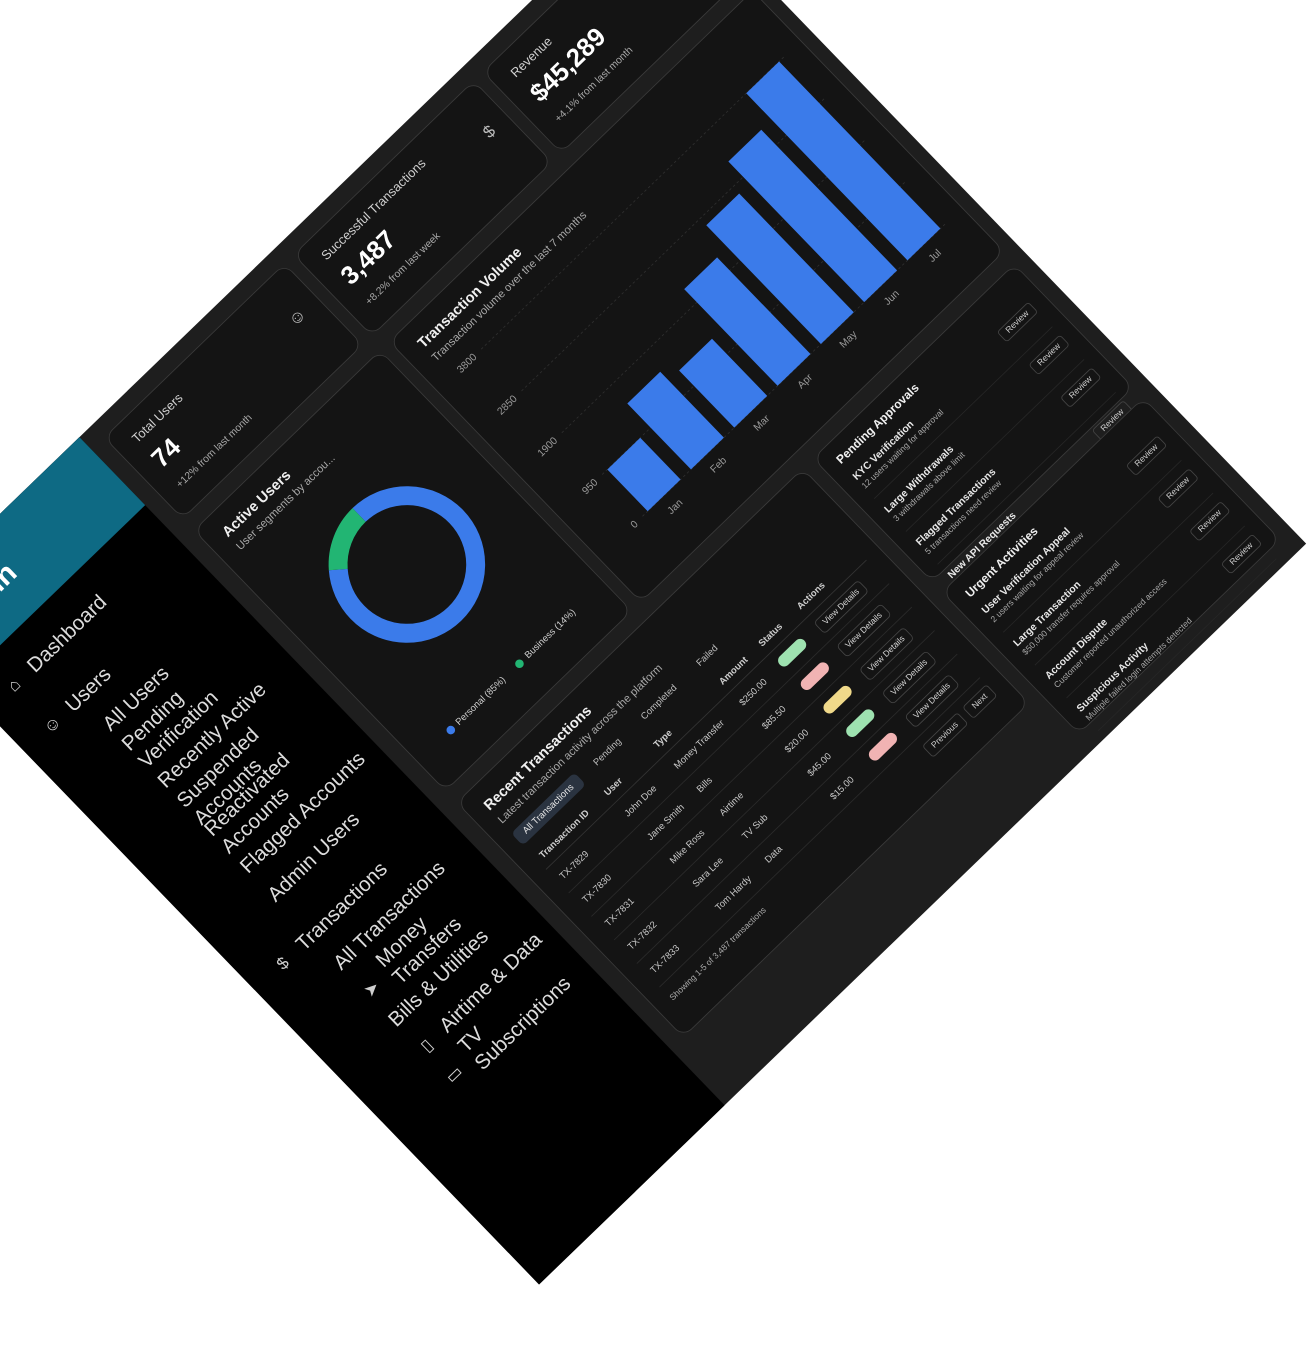  I want to click on stat-title: Total Users, so click(157, 418).